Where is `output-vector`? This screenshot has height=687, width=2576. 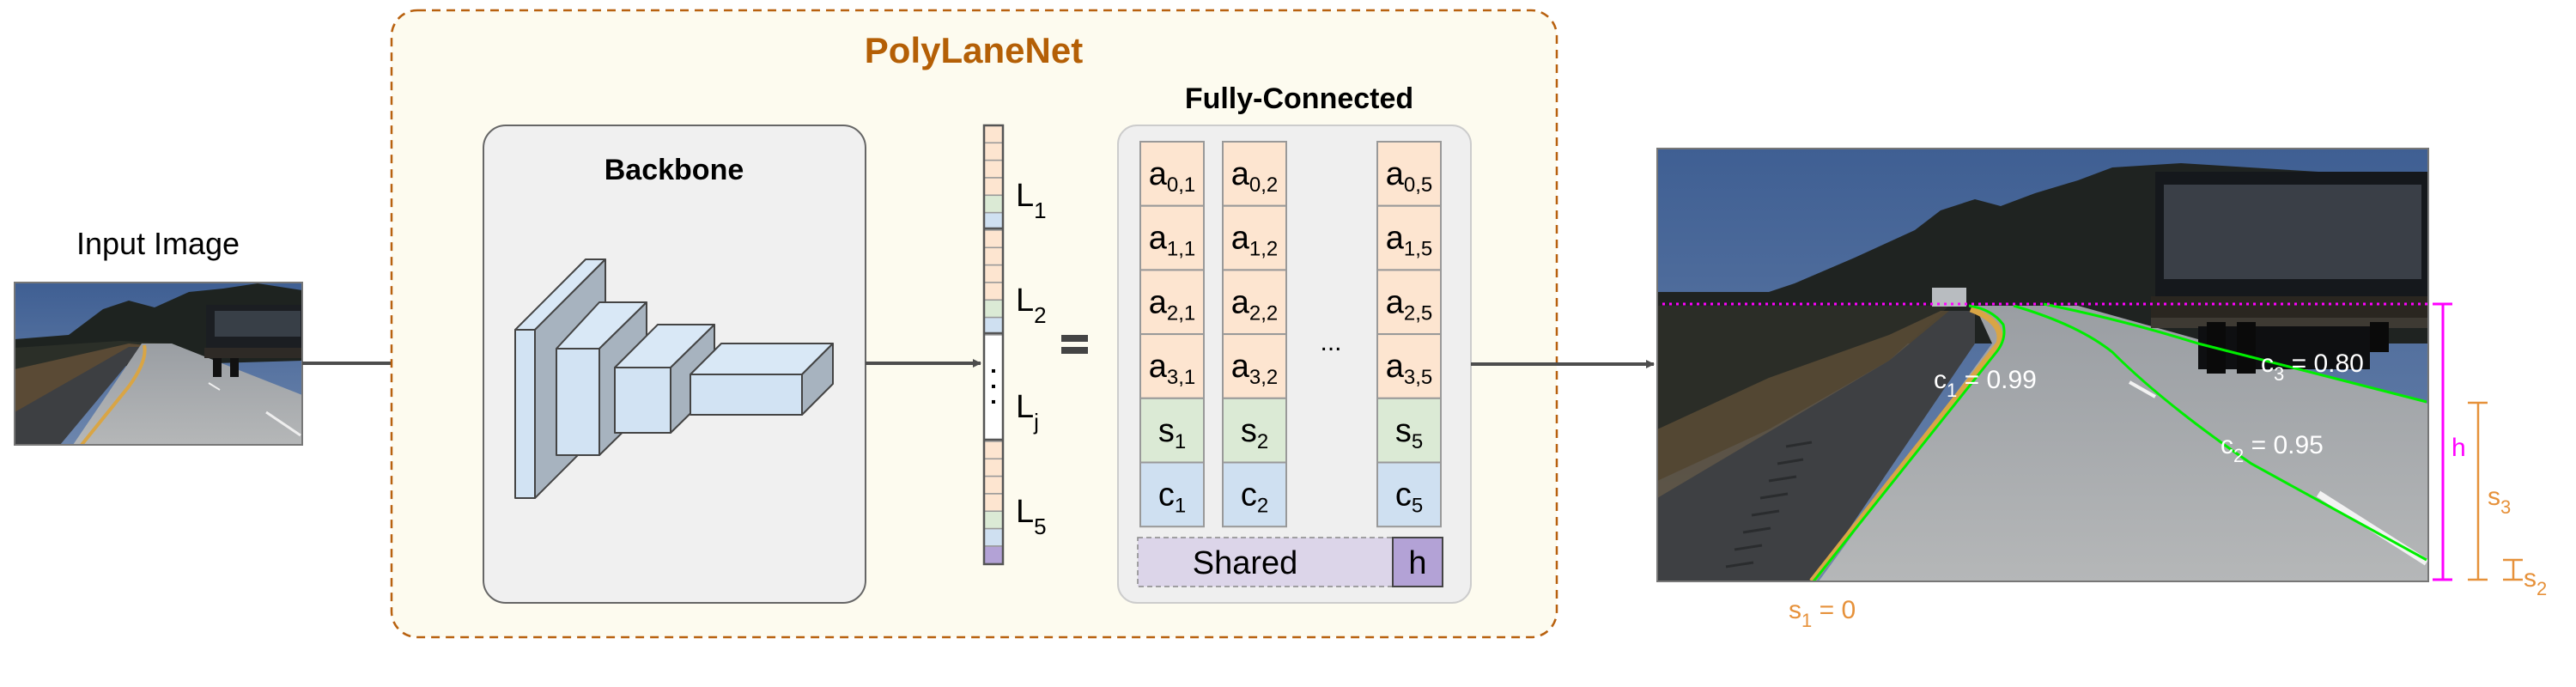 output-vector is located at coordinates (994, 345).